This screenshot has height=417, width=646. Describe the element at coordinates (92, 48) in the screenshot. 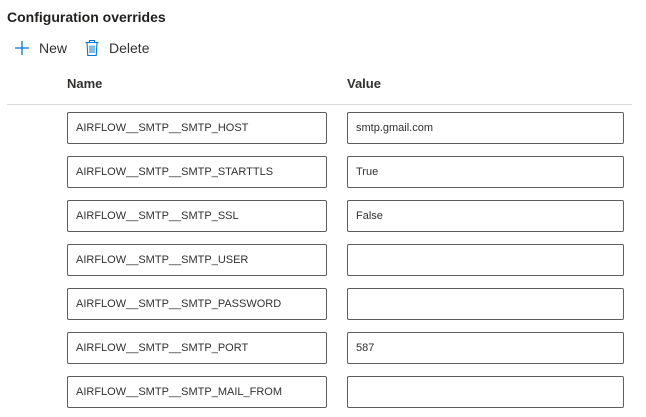

I see `trash-icon` at that location.